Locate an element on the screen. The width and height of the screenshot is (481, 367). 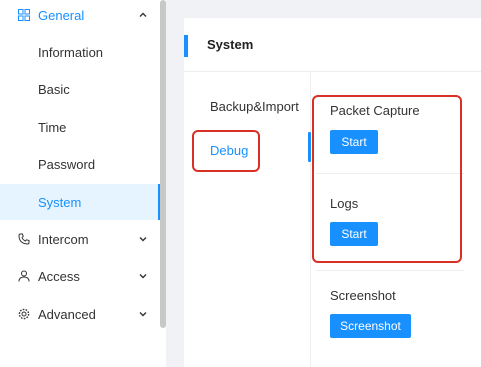
screenshot-button: Screenshot is located at coordinates (370, 326).